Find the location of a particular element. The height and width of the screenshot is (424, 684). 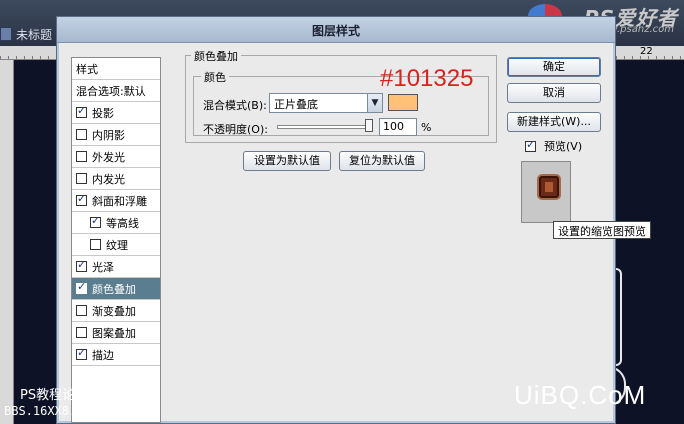

watermark-bottom-left-2: BBS.16XX8.COM is located at coordinates (51, 411).